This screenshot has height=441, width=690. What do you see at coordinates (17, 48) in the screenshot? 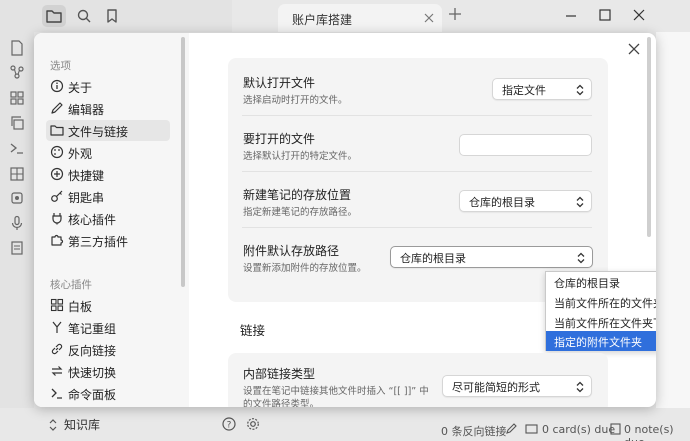
I see `file-icon` at bounding box center [17, 48].